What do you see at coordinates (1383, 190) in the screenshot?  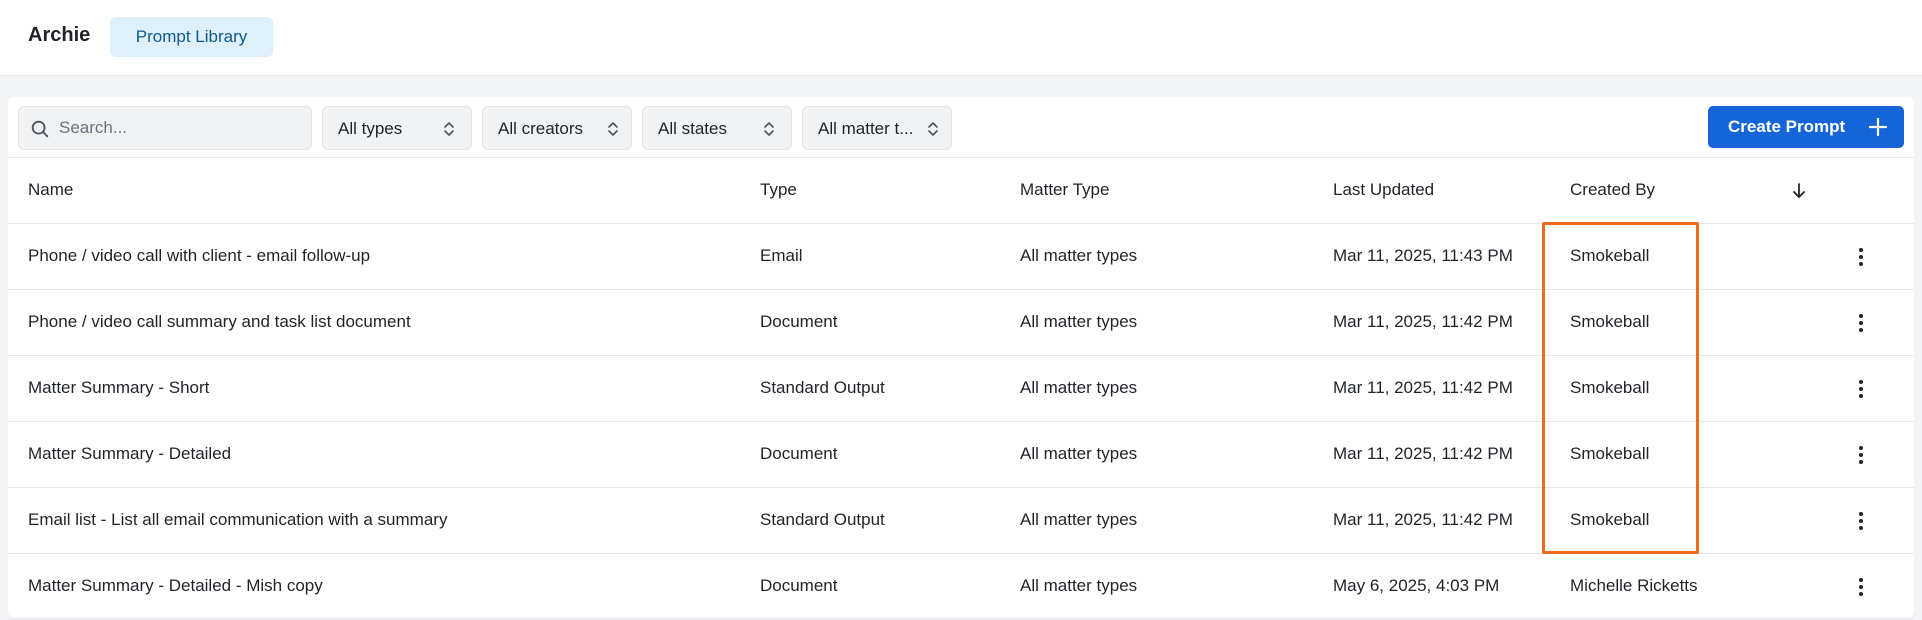 I see `column-header-last-updated: Last Updated` at bounding box center [1383, 190].